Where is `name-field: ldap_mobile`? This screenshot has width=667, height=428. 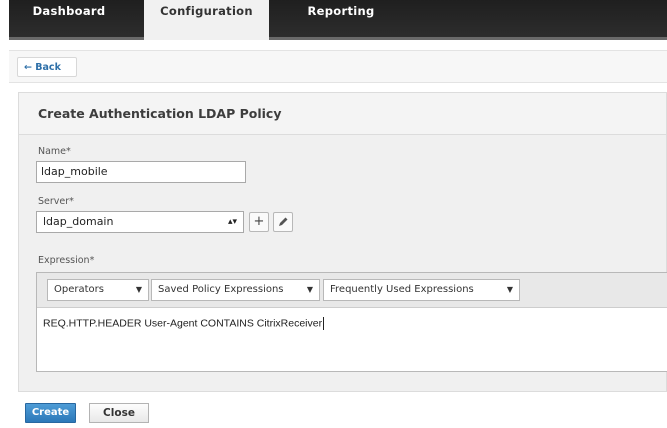 name-field: ldap_mobile is located at coordinates (141, 172).